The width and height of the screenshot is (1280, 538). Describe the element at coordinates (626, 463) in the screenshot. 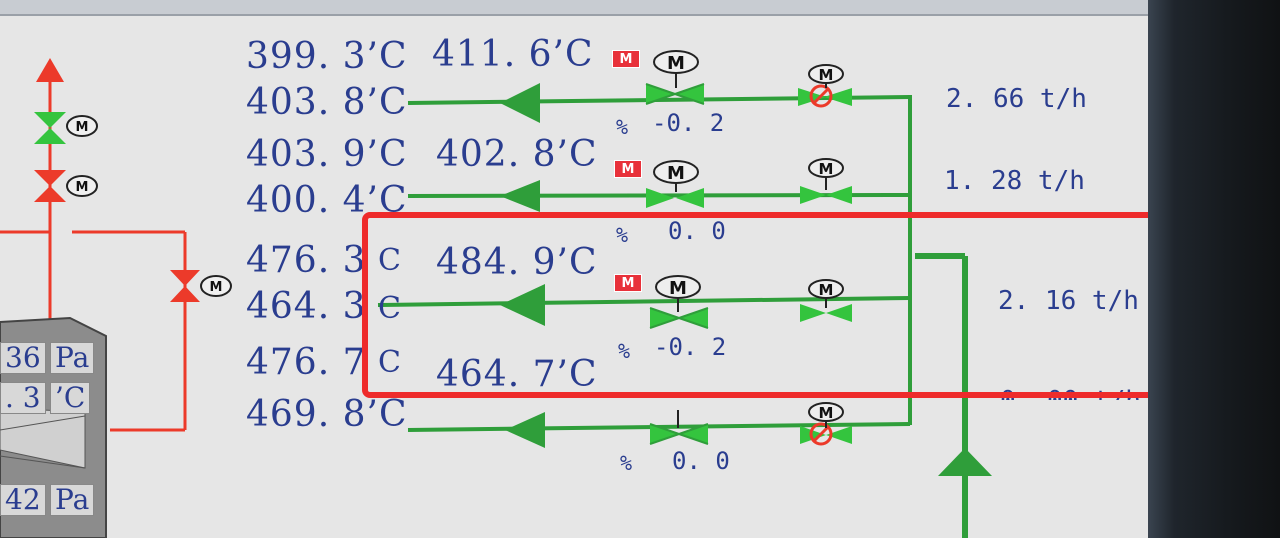

I see `valve-pct-label-4: %` at that location.